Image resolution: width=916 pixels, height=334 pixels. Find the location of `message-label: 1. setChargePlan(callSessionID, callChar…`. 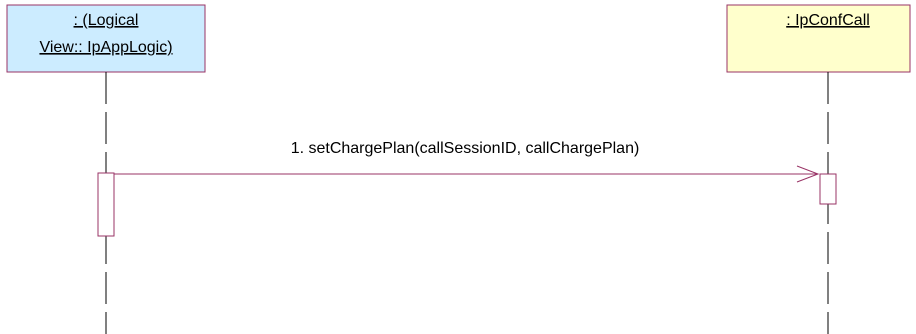

message-label: 1. setChargePlan(callSessionID, callChar… is located at coordinates (465, 148).